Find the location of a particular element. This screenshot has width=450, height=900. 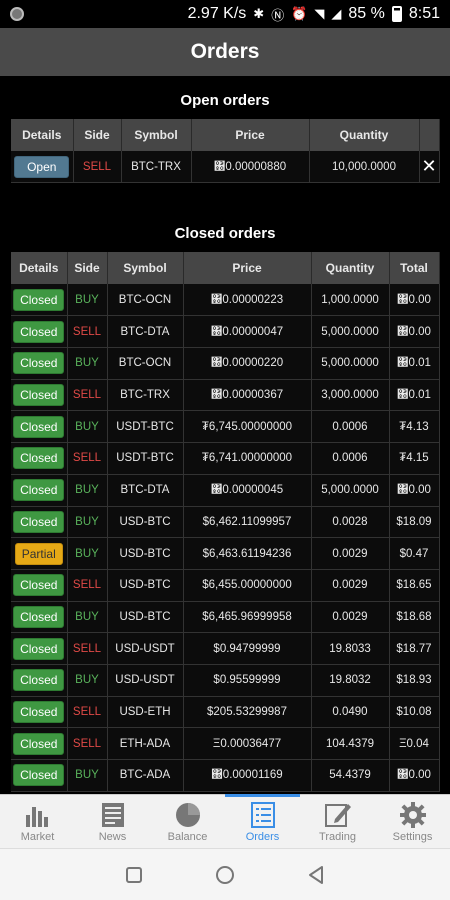

tab-balance: Balance is located at coordinates (187, 821).